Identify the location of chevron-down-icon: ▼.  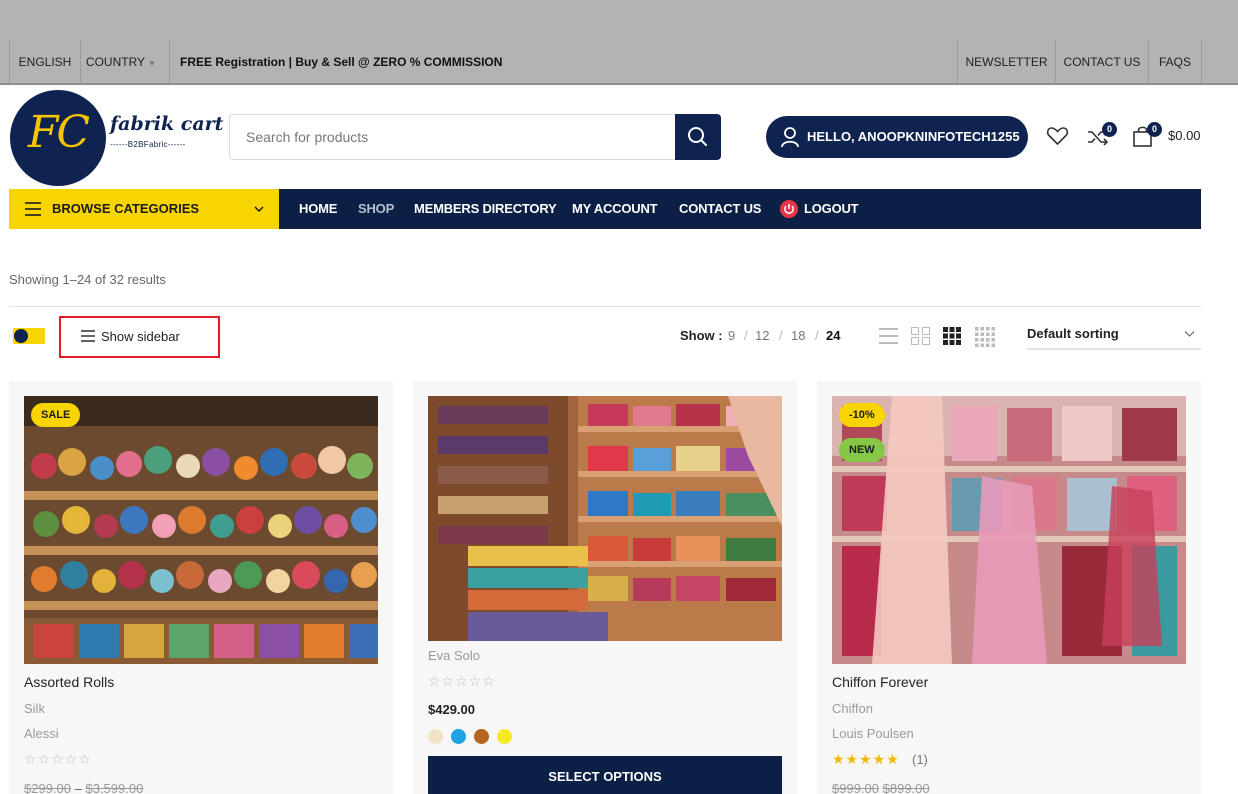
(152, 63).